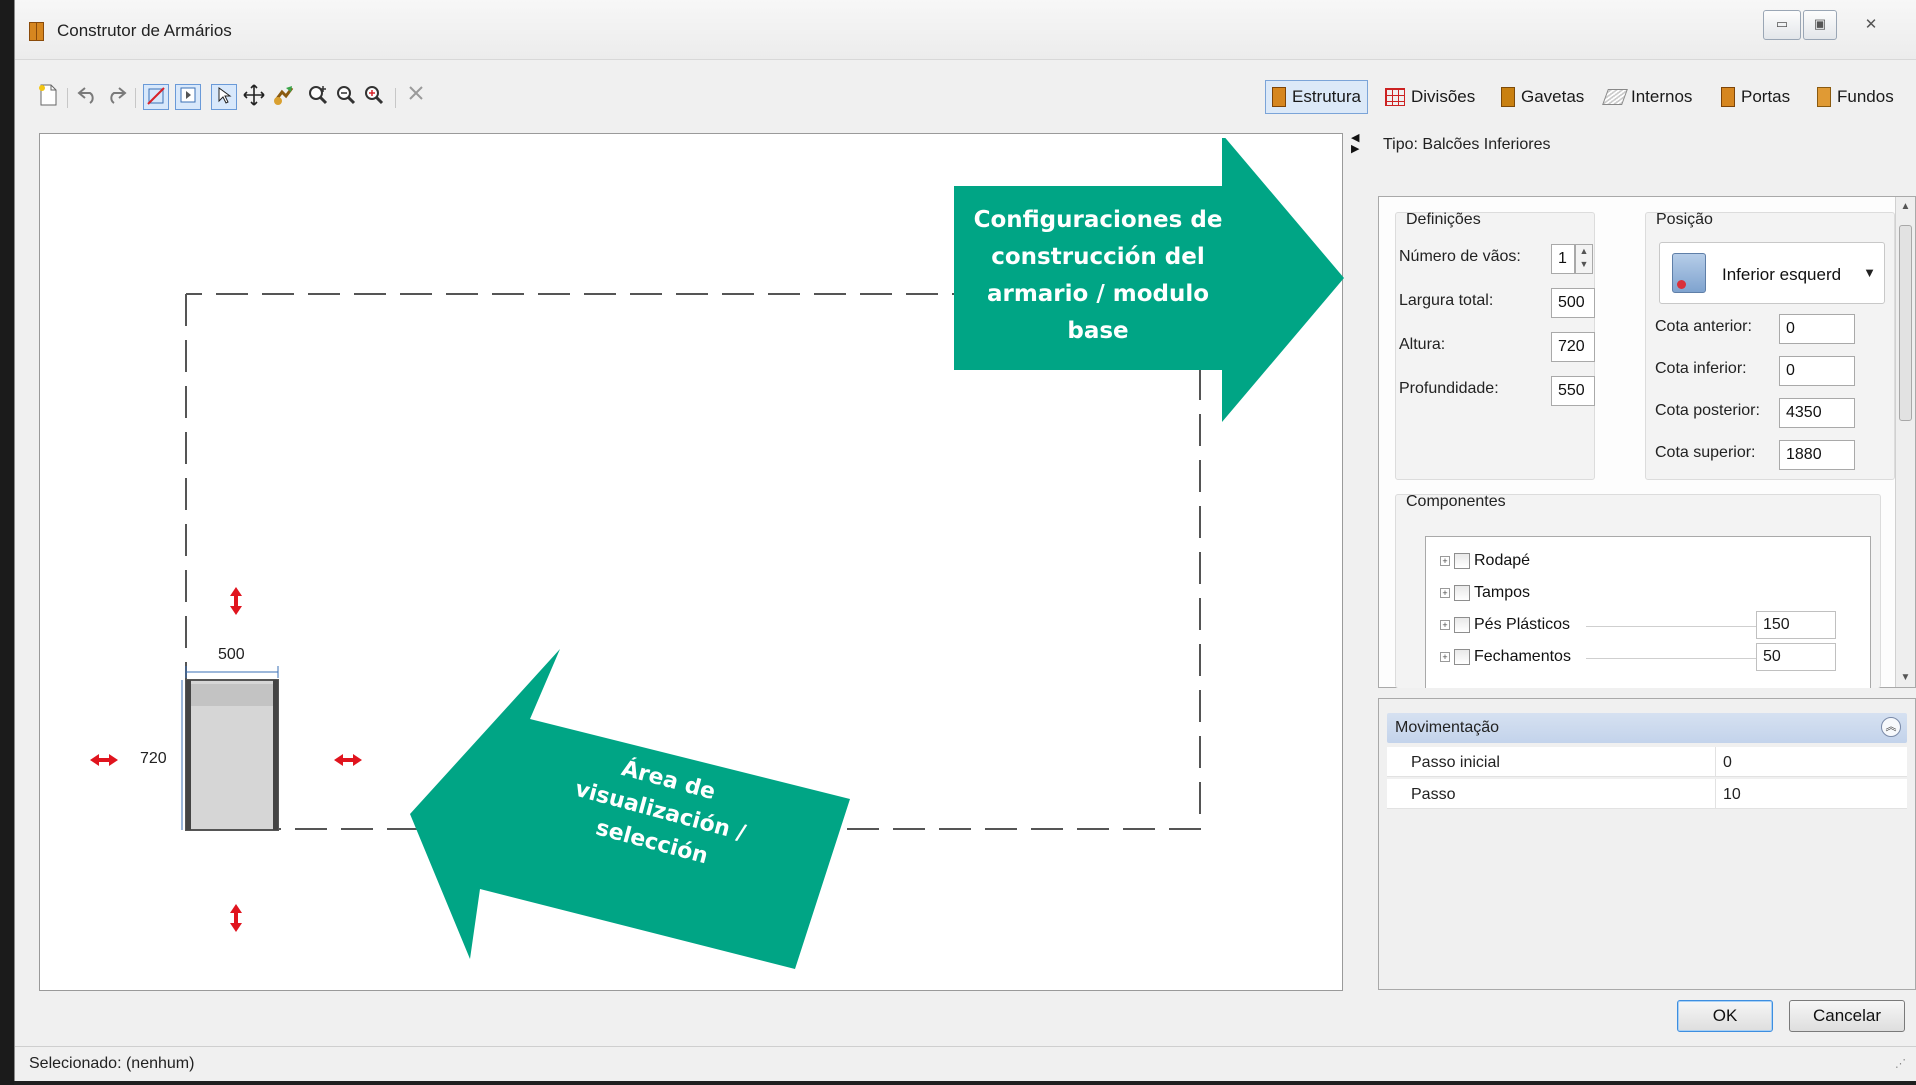 This screenshot has height=1085, width=1916. I want to click on cota-anterior-input: 0, so click(1817, 329).